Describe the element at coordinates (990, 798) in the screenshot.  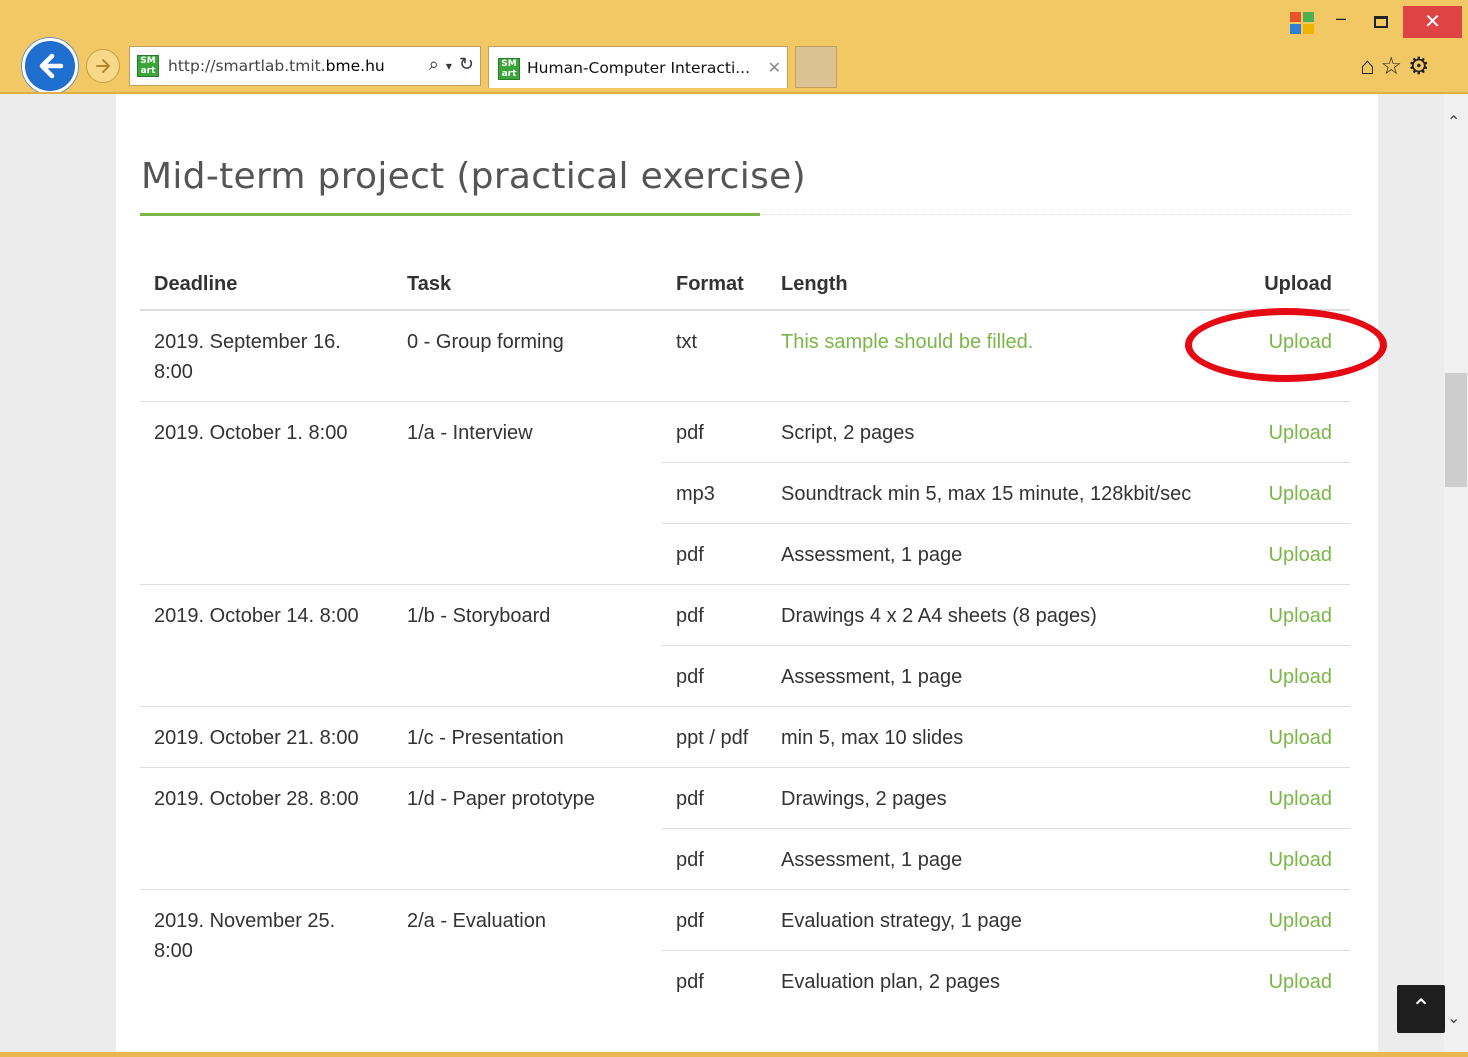
I see `length-cell: Drawings, 2 pages` at that location.